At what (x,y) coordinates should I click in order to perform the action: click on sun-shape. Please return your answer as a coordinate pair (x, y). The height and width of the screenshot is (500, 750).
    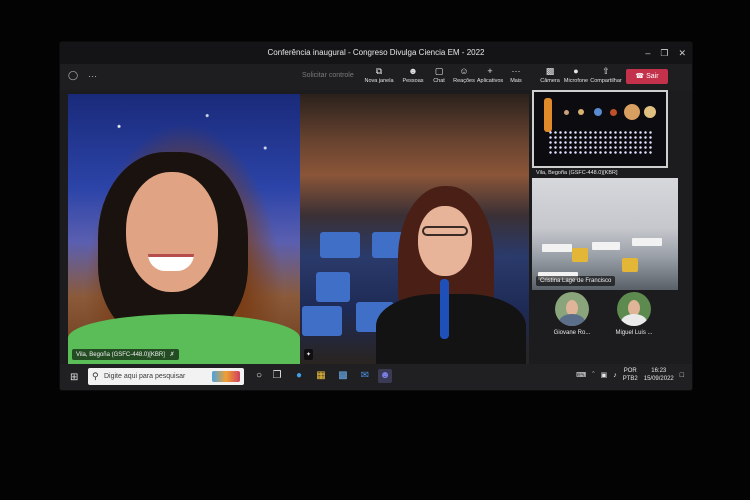
    Looking at the image, I should click on (548, 115).